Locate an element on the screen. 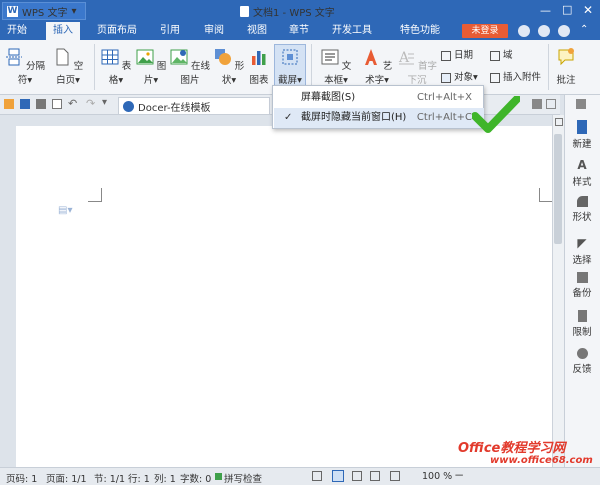 The height and width of the screenshot is (485, 600). ribbon-tabs: 开始 插入 页面布局 引用 审阅 视图 章节 开发工具 特色功能 is located at coordinates (300, 31).